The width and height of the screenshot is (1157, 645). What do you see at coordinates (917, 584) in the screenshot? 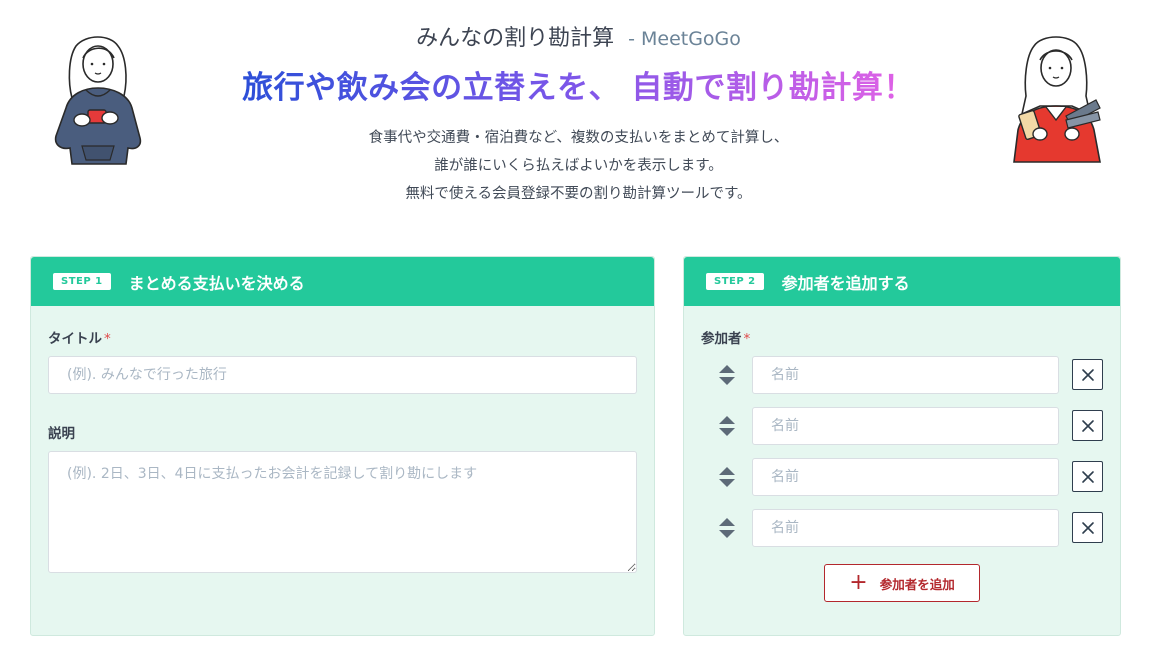
I see `add-participant-label: 参加者を追加` at bounding box center [917, 584].